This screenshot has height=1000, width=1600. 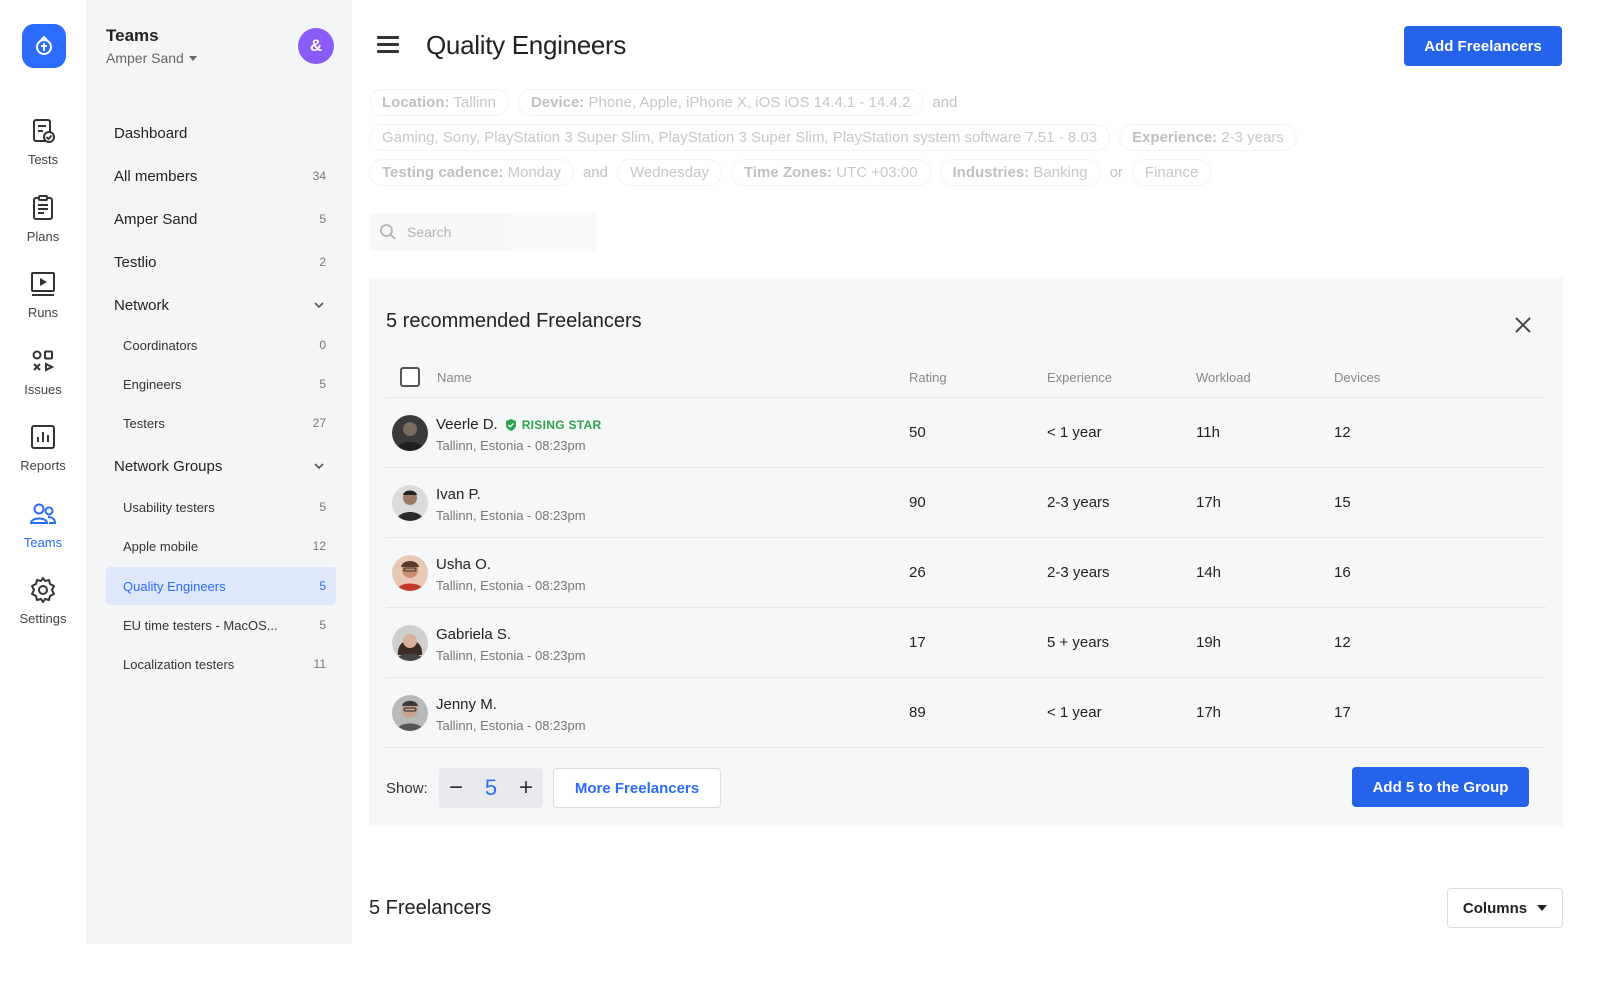 What do you see at coordinates (917, 572) in the screenshot?
I see `rating-cell: 26` at bounding box center [917, 572].